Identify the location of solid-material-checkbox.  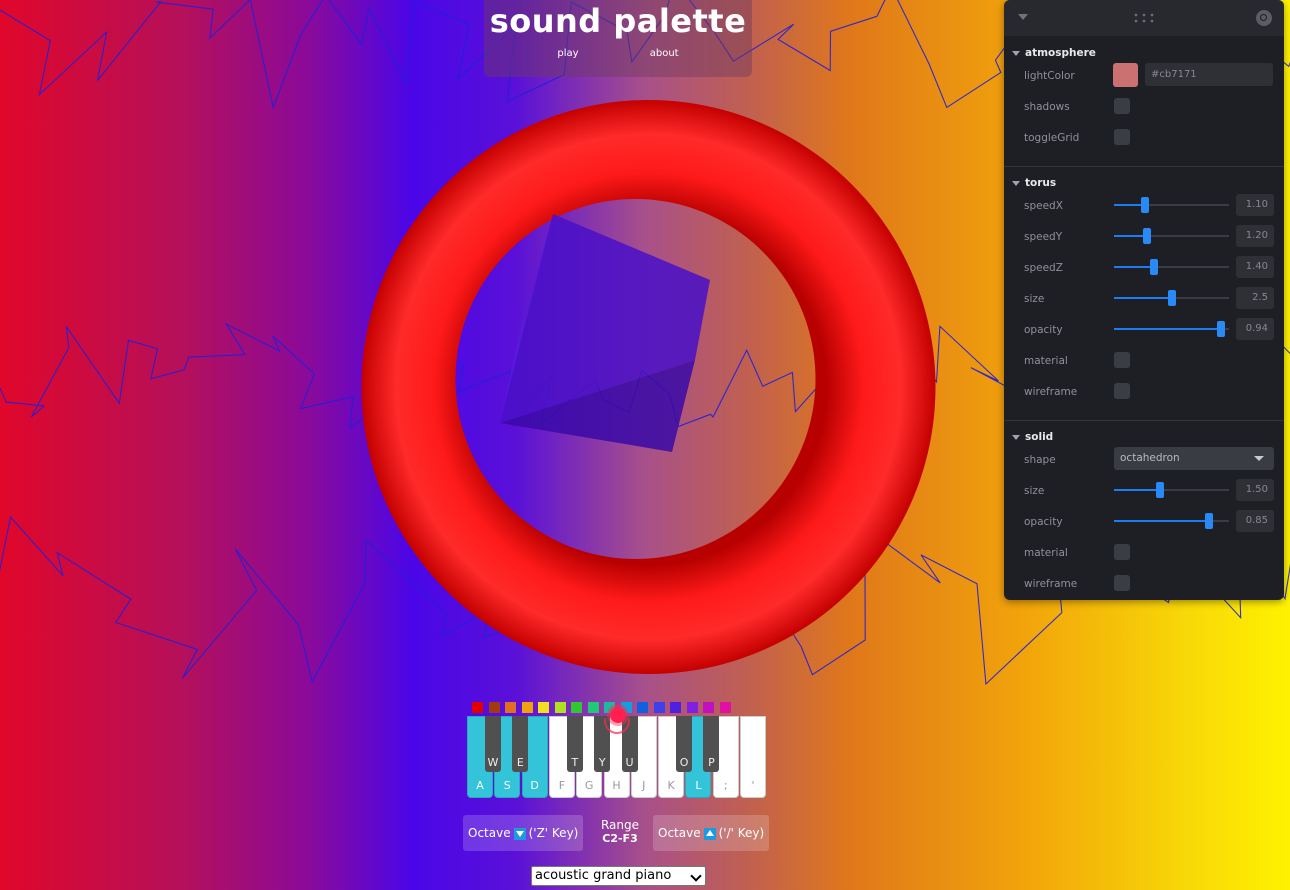
(1122, 552).